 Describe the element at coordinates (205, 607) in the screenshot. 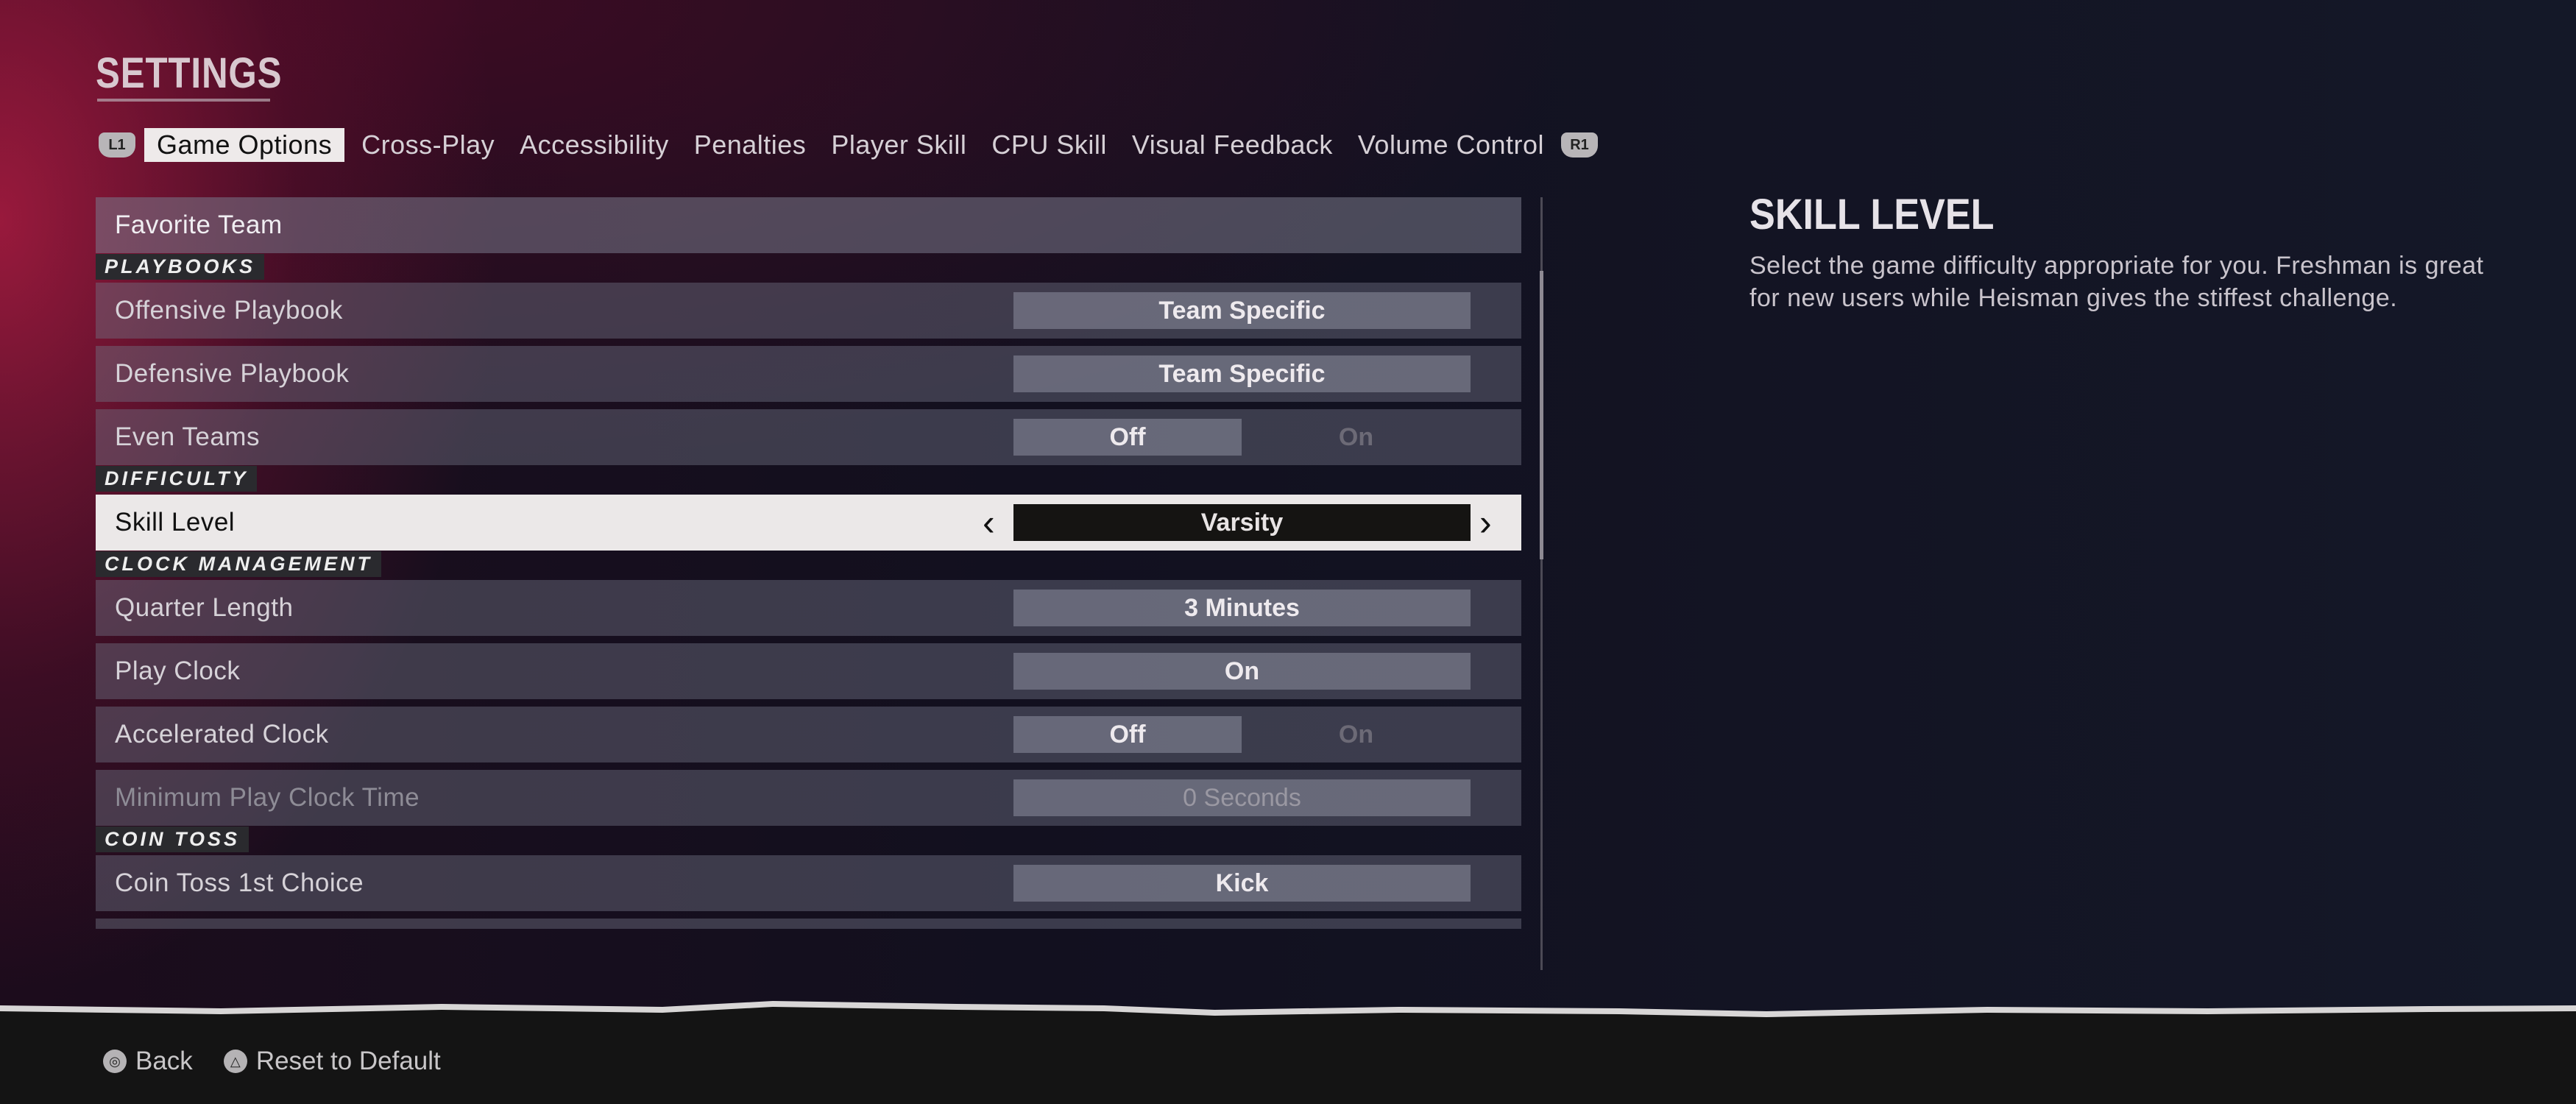

I see `setting-label: Quarter Length` at that location.